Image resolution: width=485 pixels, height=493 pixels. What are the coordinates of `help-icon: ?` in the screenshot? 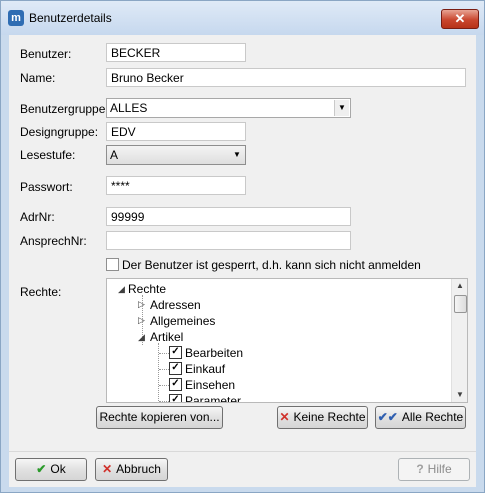 It's located at (420, 469).